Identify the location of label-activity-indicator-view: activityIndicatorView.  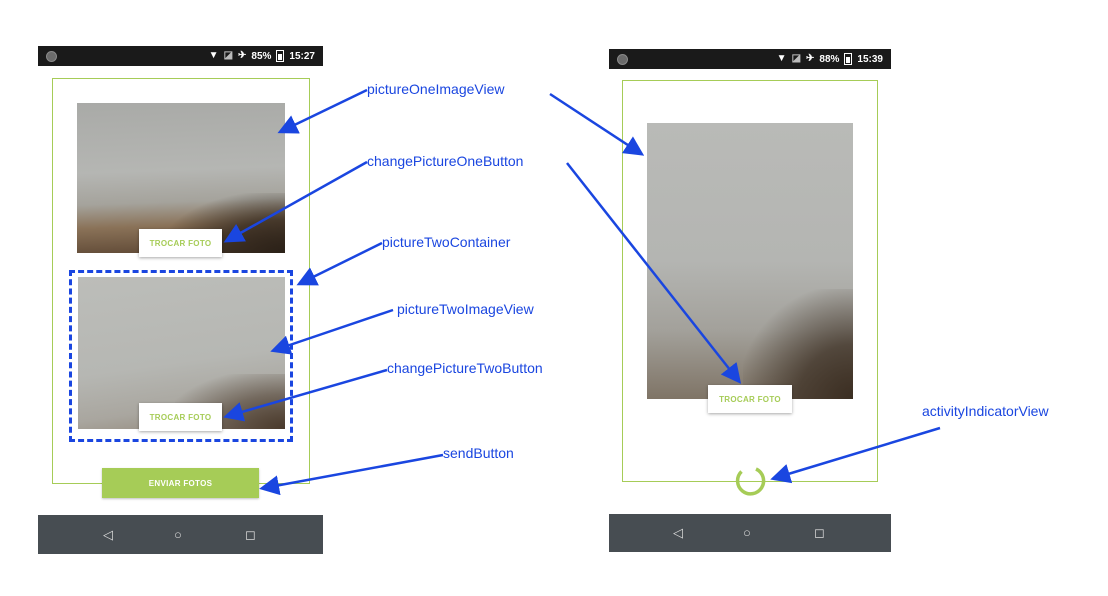
(985, 411).